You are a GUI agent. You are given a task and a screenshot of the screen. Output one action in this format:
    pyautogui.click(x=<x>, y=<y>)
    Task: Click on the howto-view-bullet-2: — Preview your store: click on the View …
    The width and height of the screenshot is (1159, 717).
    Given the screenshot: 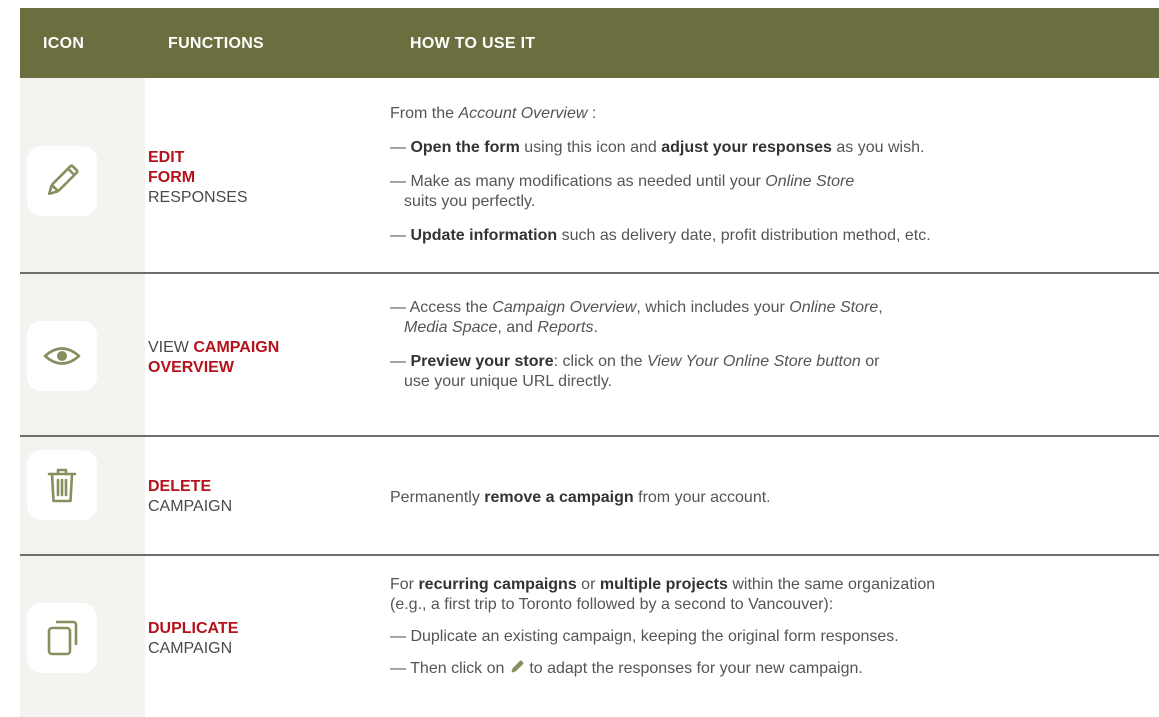 What is the action you would take?
    pyautogui.click(x=635, y=371)
    